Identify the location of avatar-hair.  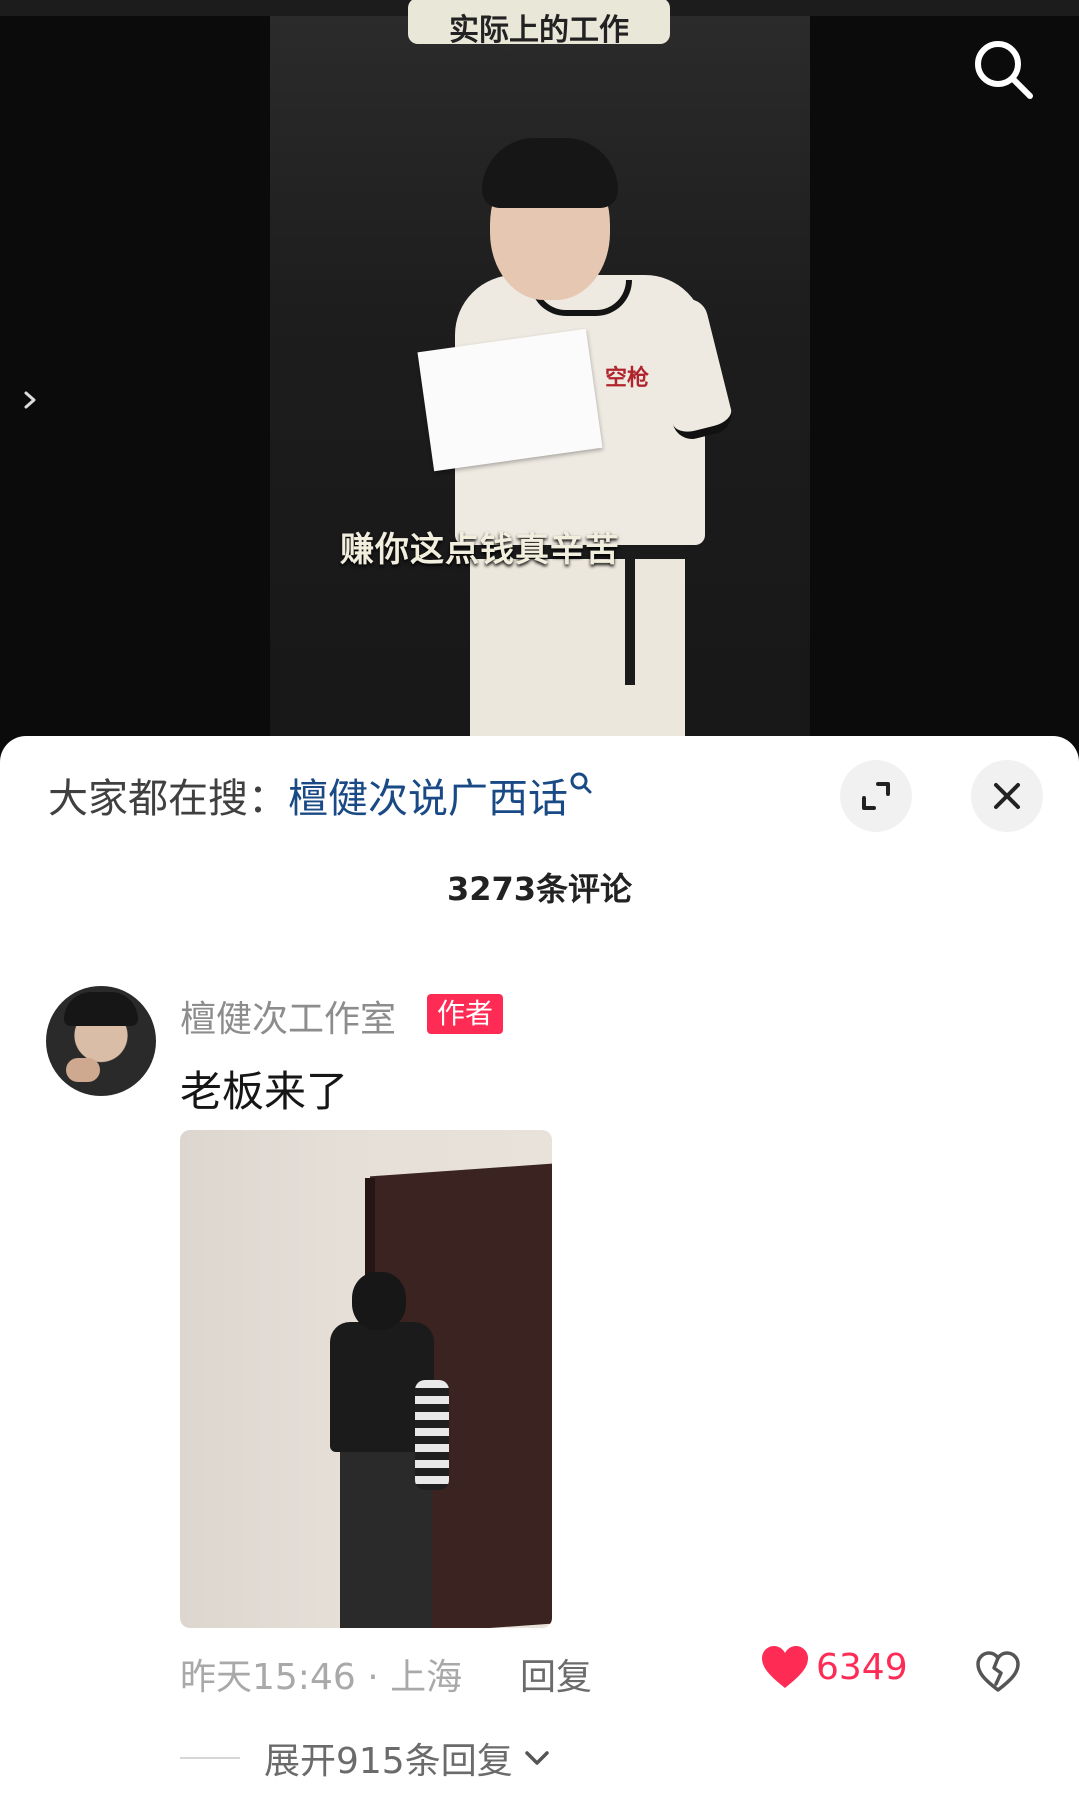
(101, 1009).